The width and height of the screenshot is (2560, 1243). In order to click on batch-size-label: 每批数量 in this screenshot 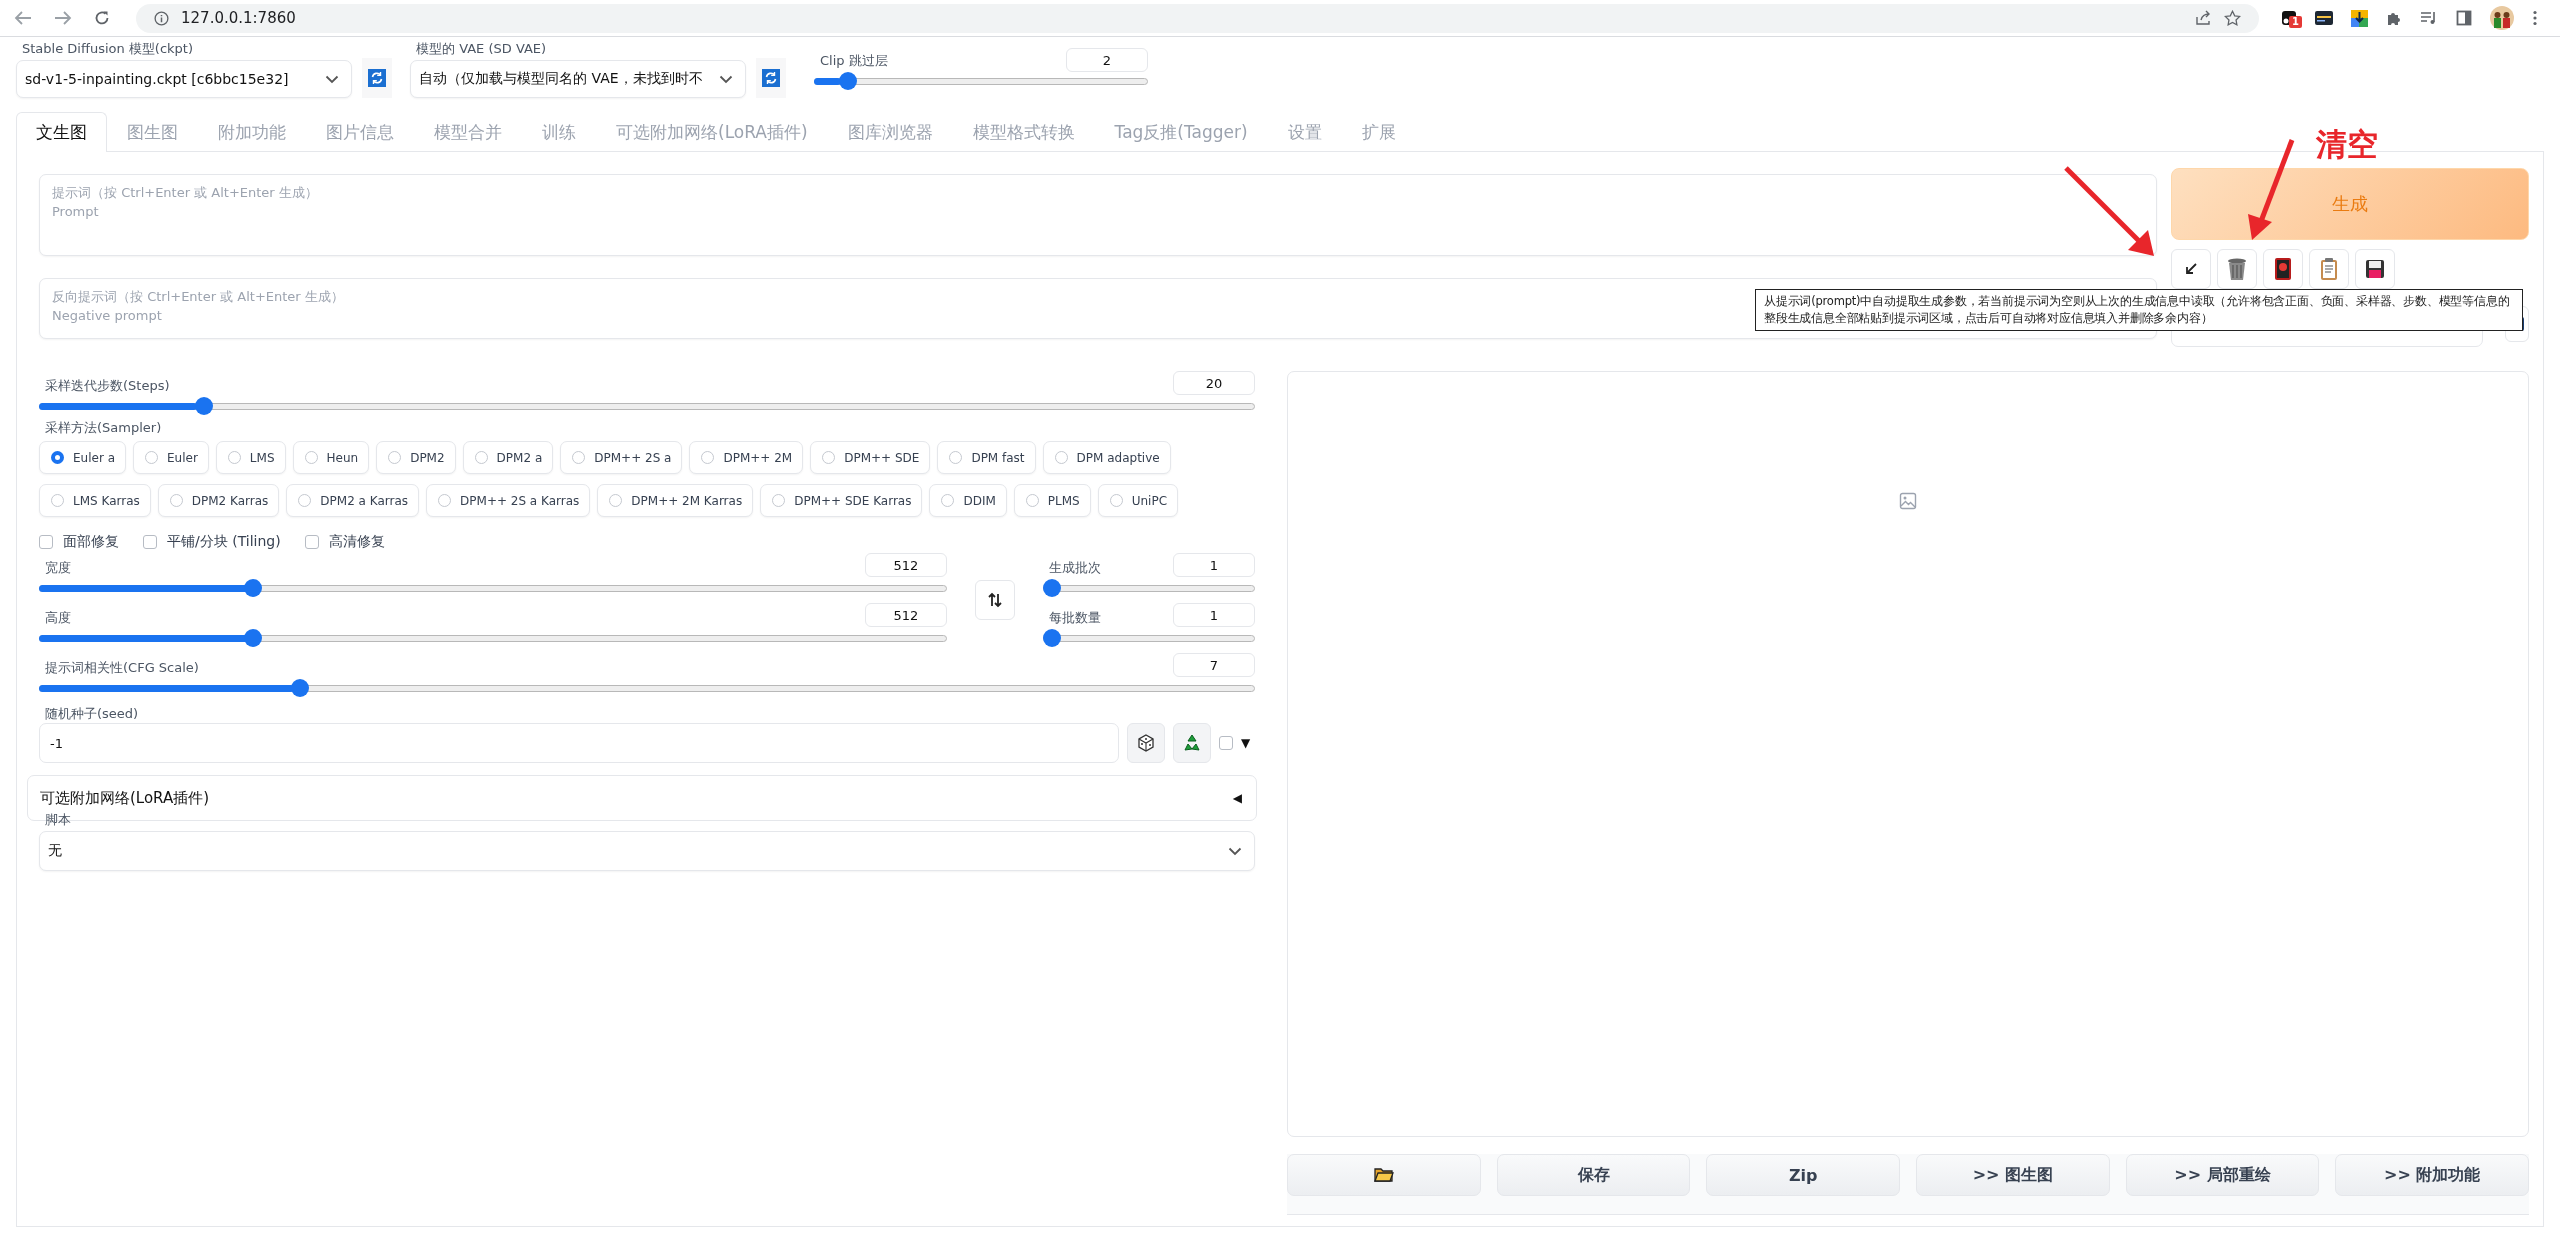, I will do `click(1075, 618)`.